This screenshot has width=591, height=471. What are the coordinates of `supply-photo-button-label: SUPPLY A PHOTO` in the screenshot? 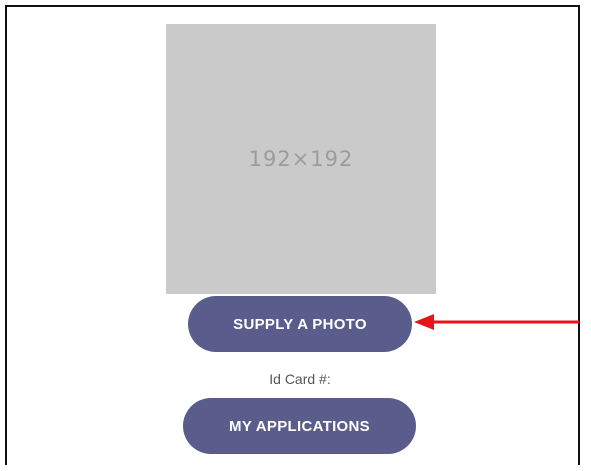 It's located at (300, 324).